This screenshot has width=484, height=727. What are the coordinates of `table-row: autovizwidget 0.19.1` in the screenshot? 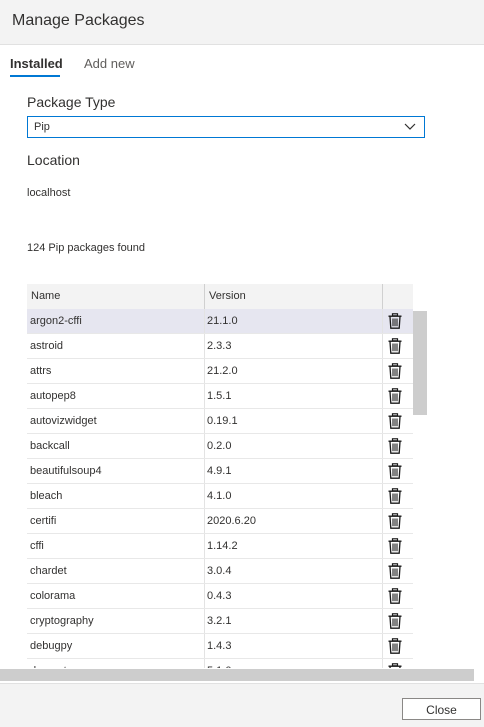 It's located at (220, 421).